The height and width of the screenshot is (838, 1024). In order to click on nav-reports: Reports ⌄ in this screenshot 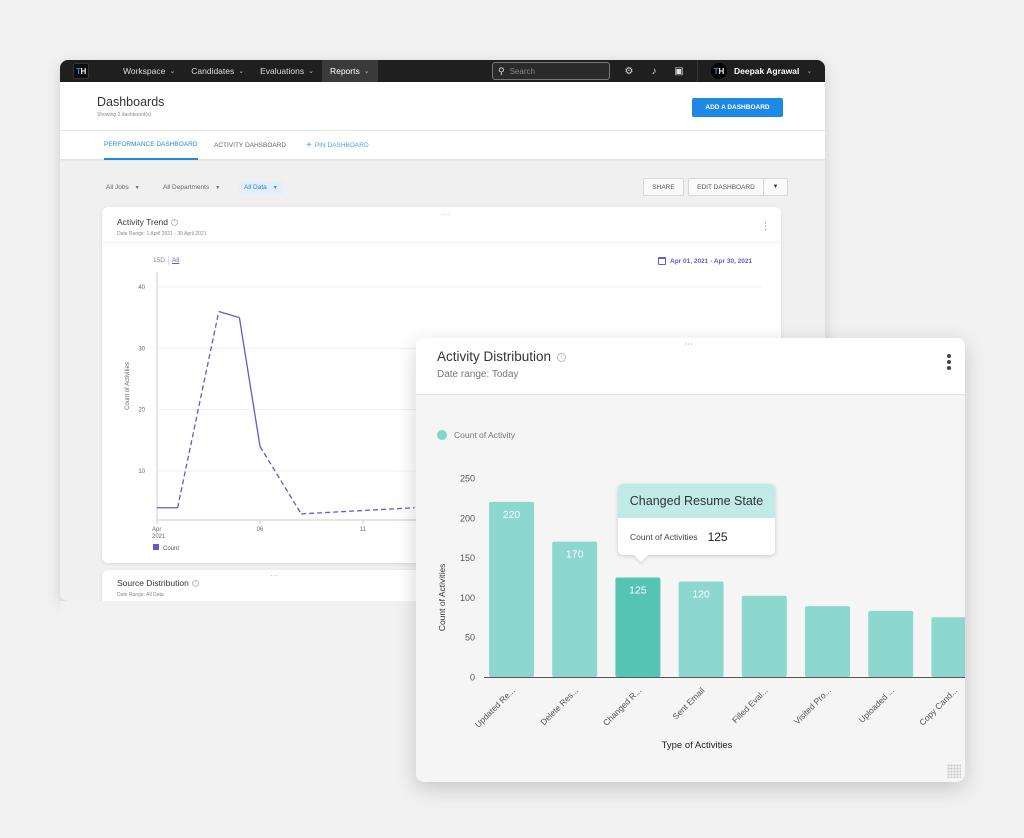, I will do `click(349, 71)`.